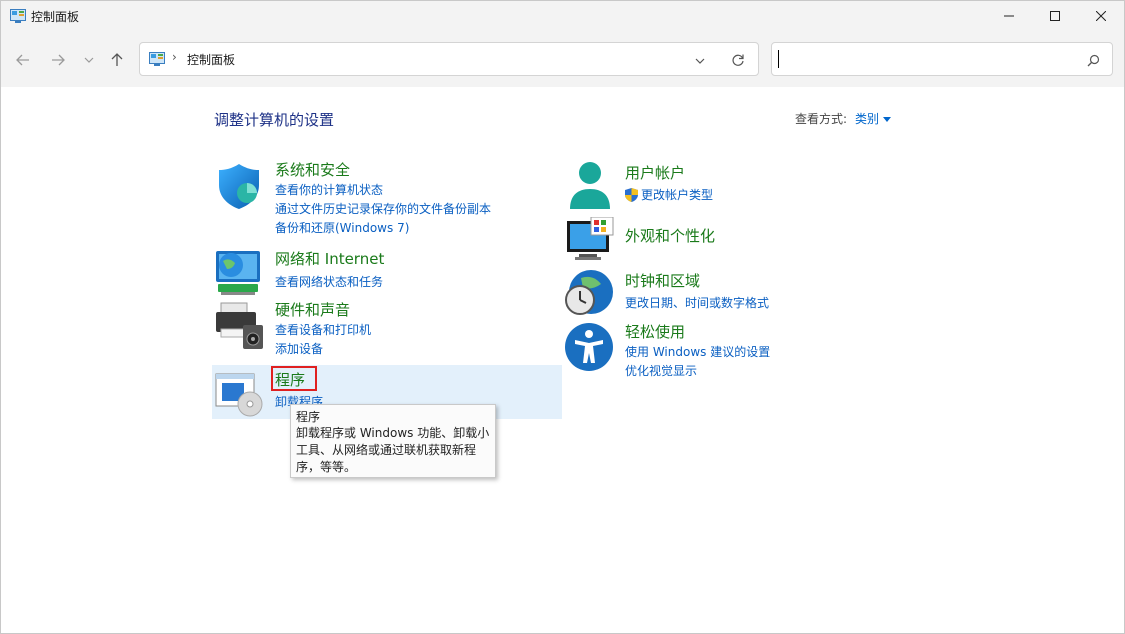  Describe the element at coordinates (274, 120) in the screenshot. I see `page-heading: 调整计算机的设置` at that location.